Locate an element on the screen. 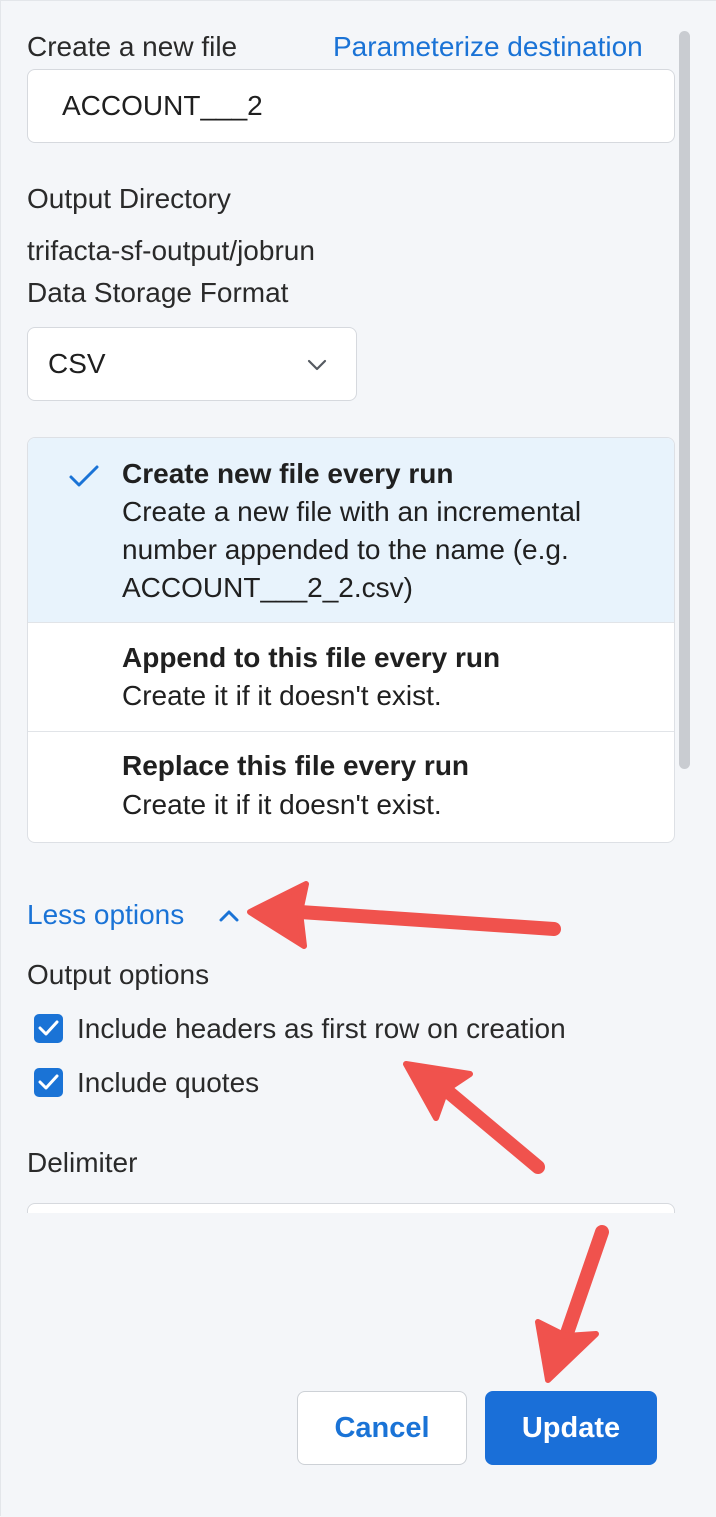  data-storage-format-label: Data Storage Format is located at coordinates (158, 292).